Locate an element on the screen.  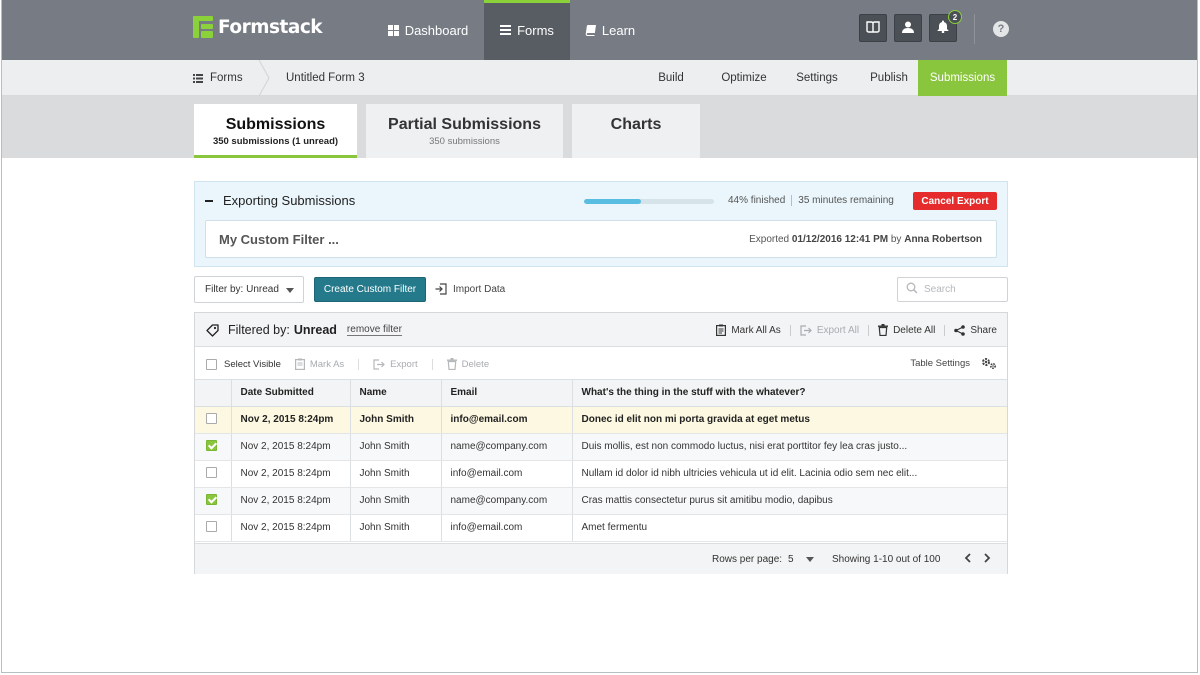
filter-select-value: Filter by: Unread is located at coordinates (242, 289).